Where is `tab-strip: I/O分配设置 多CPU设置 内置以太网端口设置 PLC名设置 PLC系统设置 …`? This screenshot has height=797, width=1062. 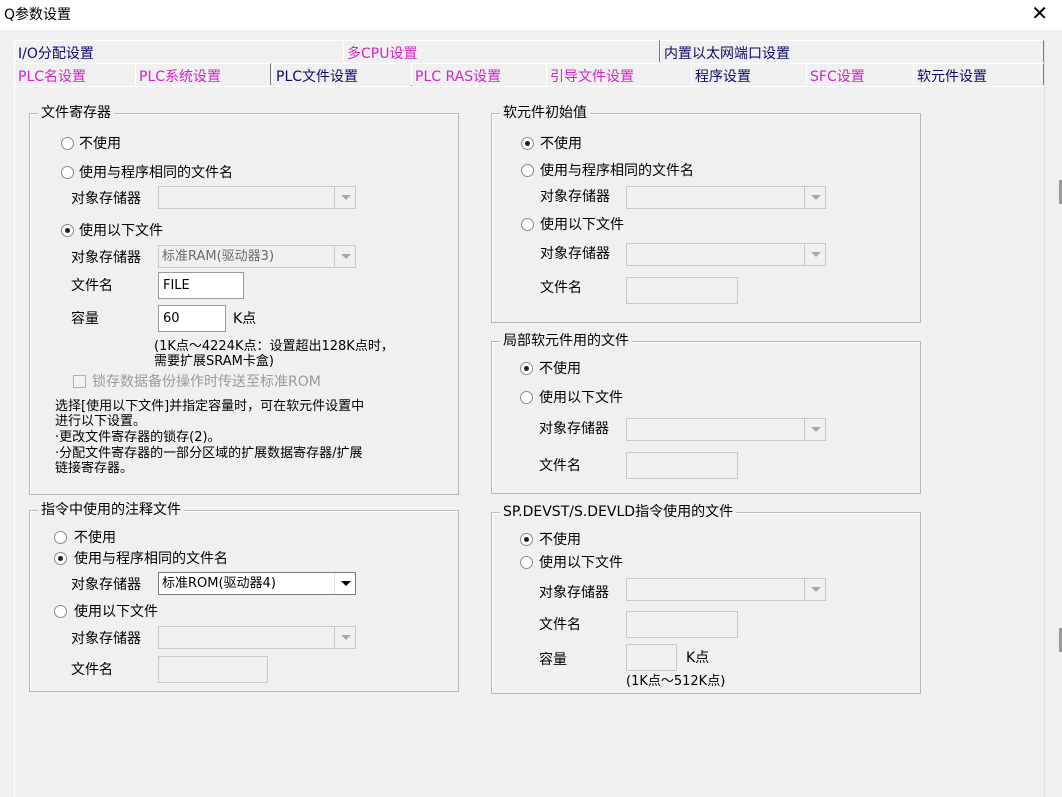
tab-strip: I/O分配设置 多CPU设置 内置以太网端口设置 PLC名设置 PLC系统设置 … is located at coordinates (531, 58).